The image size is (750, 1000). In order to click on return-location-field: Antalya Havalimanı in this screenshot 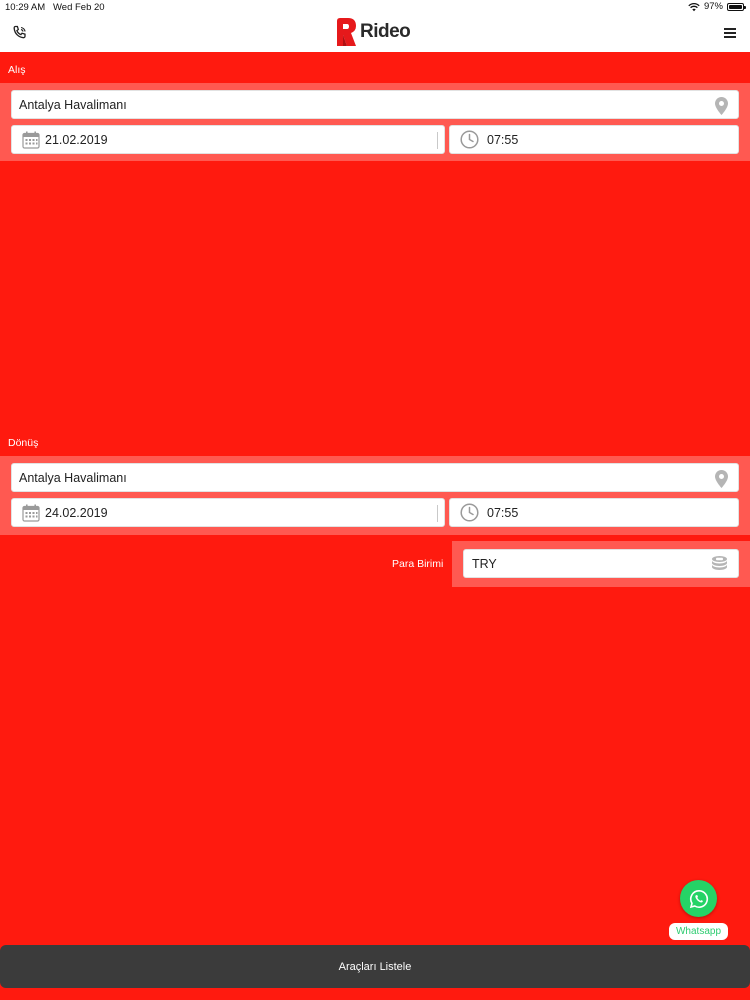, I will do `click(375, 477)`.